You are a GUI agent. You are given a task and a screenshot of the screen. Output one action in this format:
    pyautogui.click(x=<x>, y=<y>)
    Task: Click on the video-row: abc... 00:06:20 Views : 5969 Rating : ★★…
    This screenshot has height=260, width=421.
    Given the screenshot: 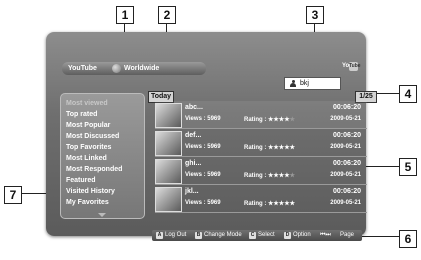 What is the action you would take?
    pyautogui.click(x=261, y=115)
    